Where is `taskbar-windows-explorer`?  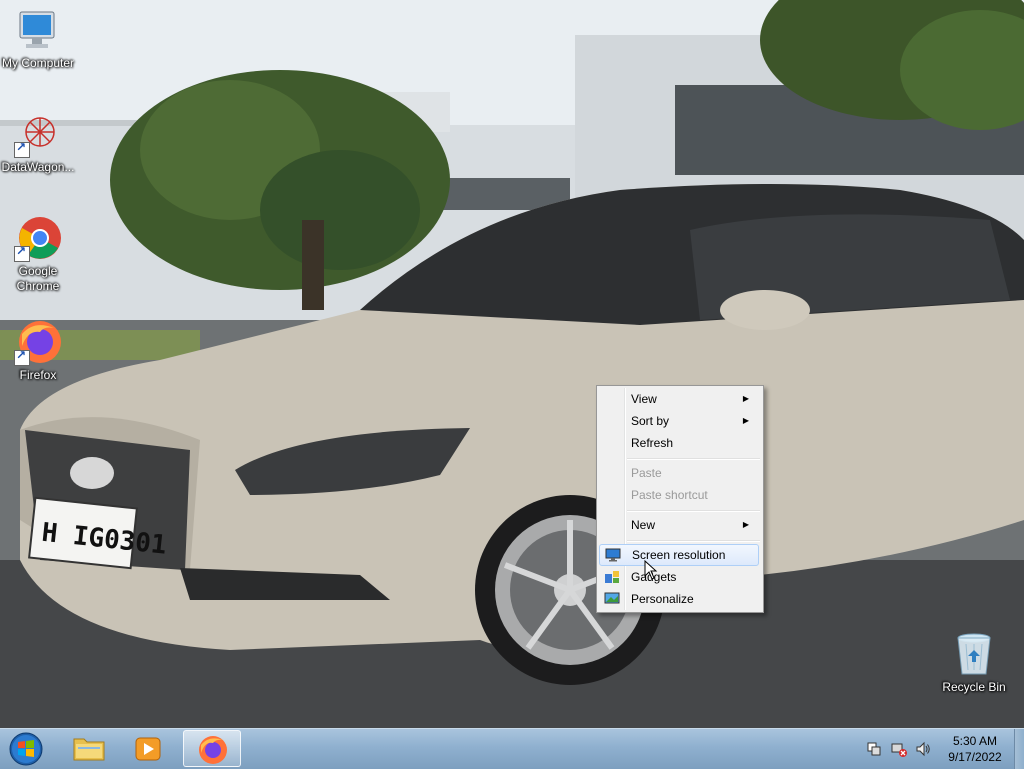 taskbar-windows-explorer is located at coordinates (89, 748).